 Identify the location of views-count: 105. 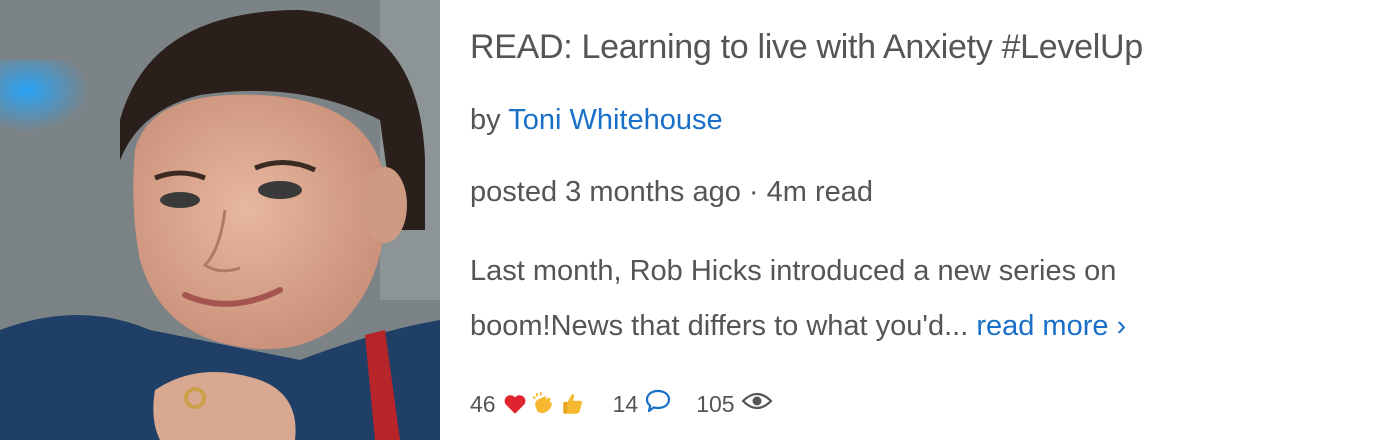
(715, 403).